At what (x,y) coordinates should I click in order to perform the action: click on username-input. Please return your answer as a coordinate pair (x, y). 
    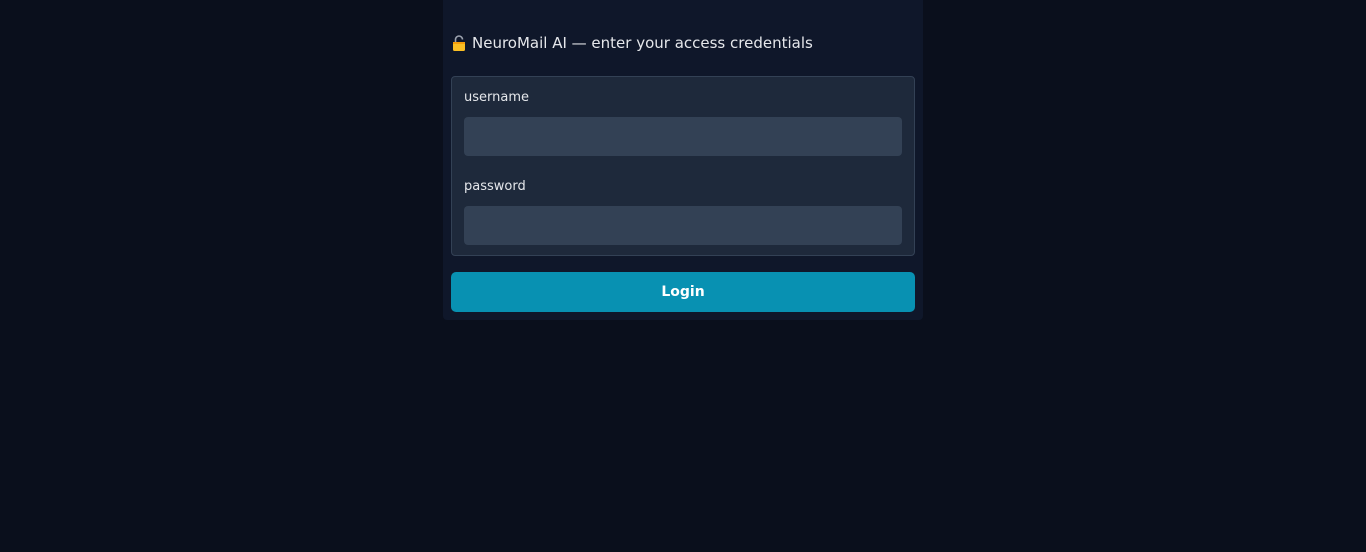
    Looking at the image, I should click on (683, 136).